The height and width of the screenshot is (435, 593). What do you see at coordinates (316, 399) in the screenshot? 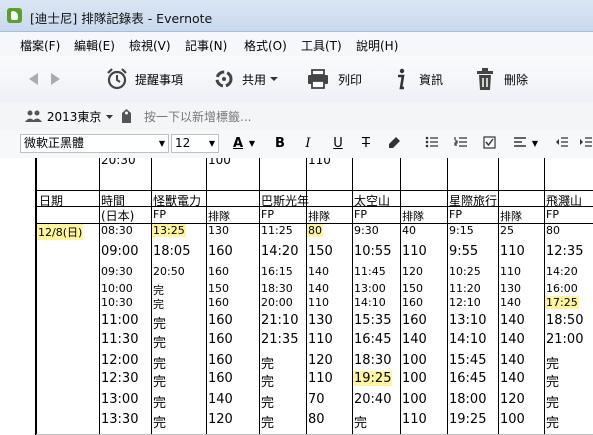
I see `table-cell: 70` at bounding box center [316, 399].